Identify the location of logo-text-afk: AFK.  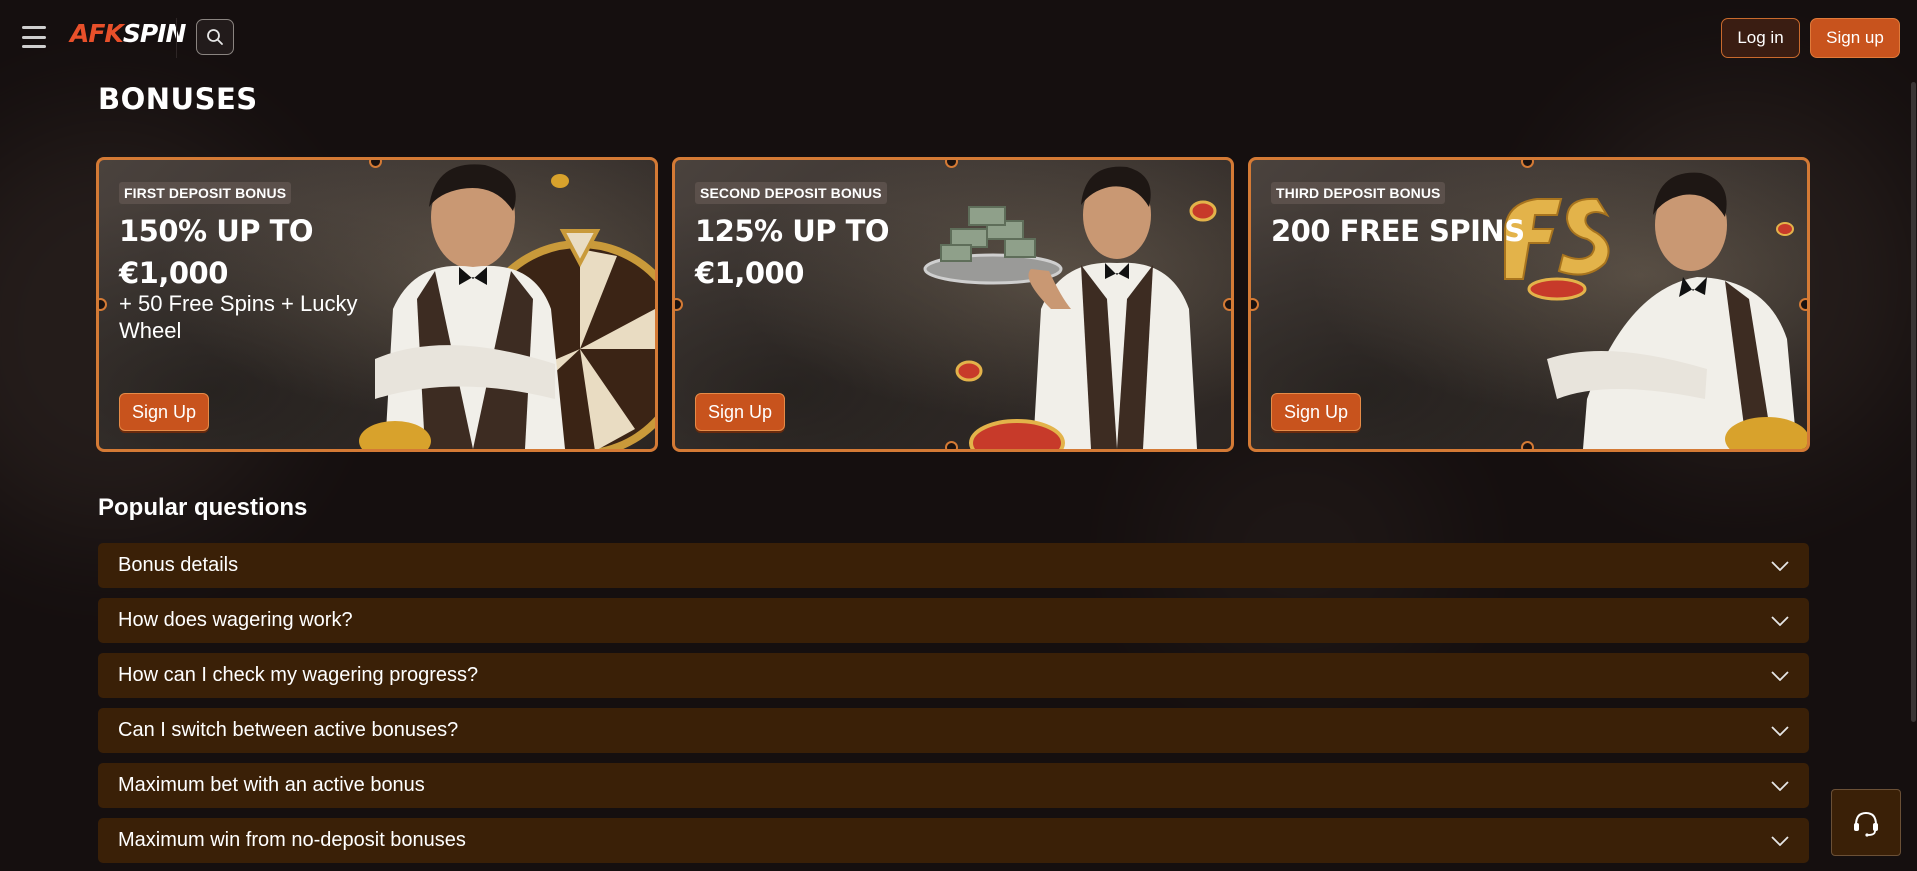
(97, 33).